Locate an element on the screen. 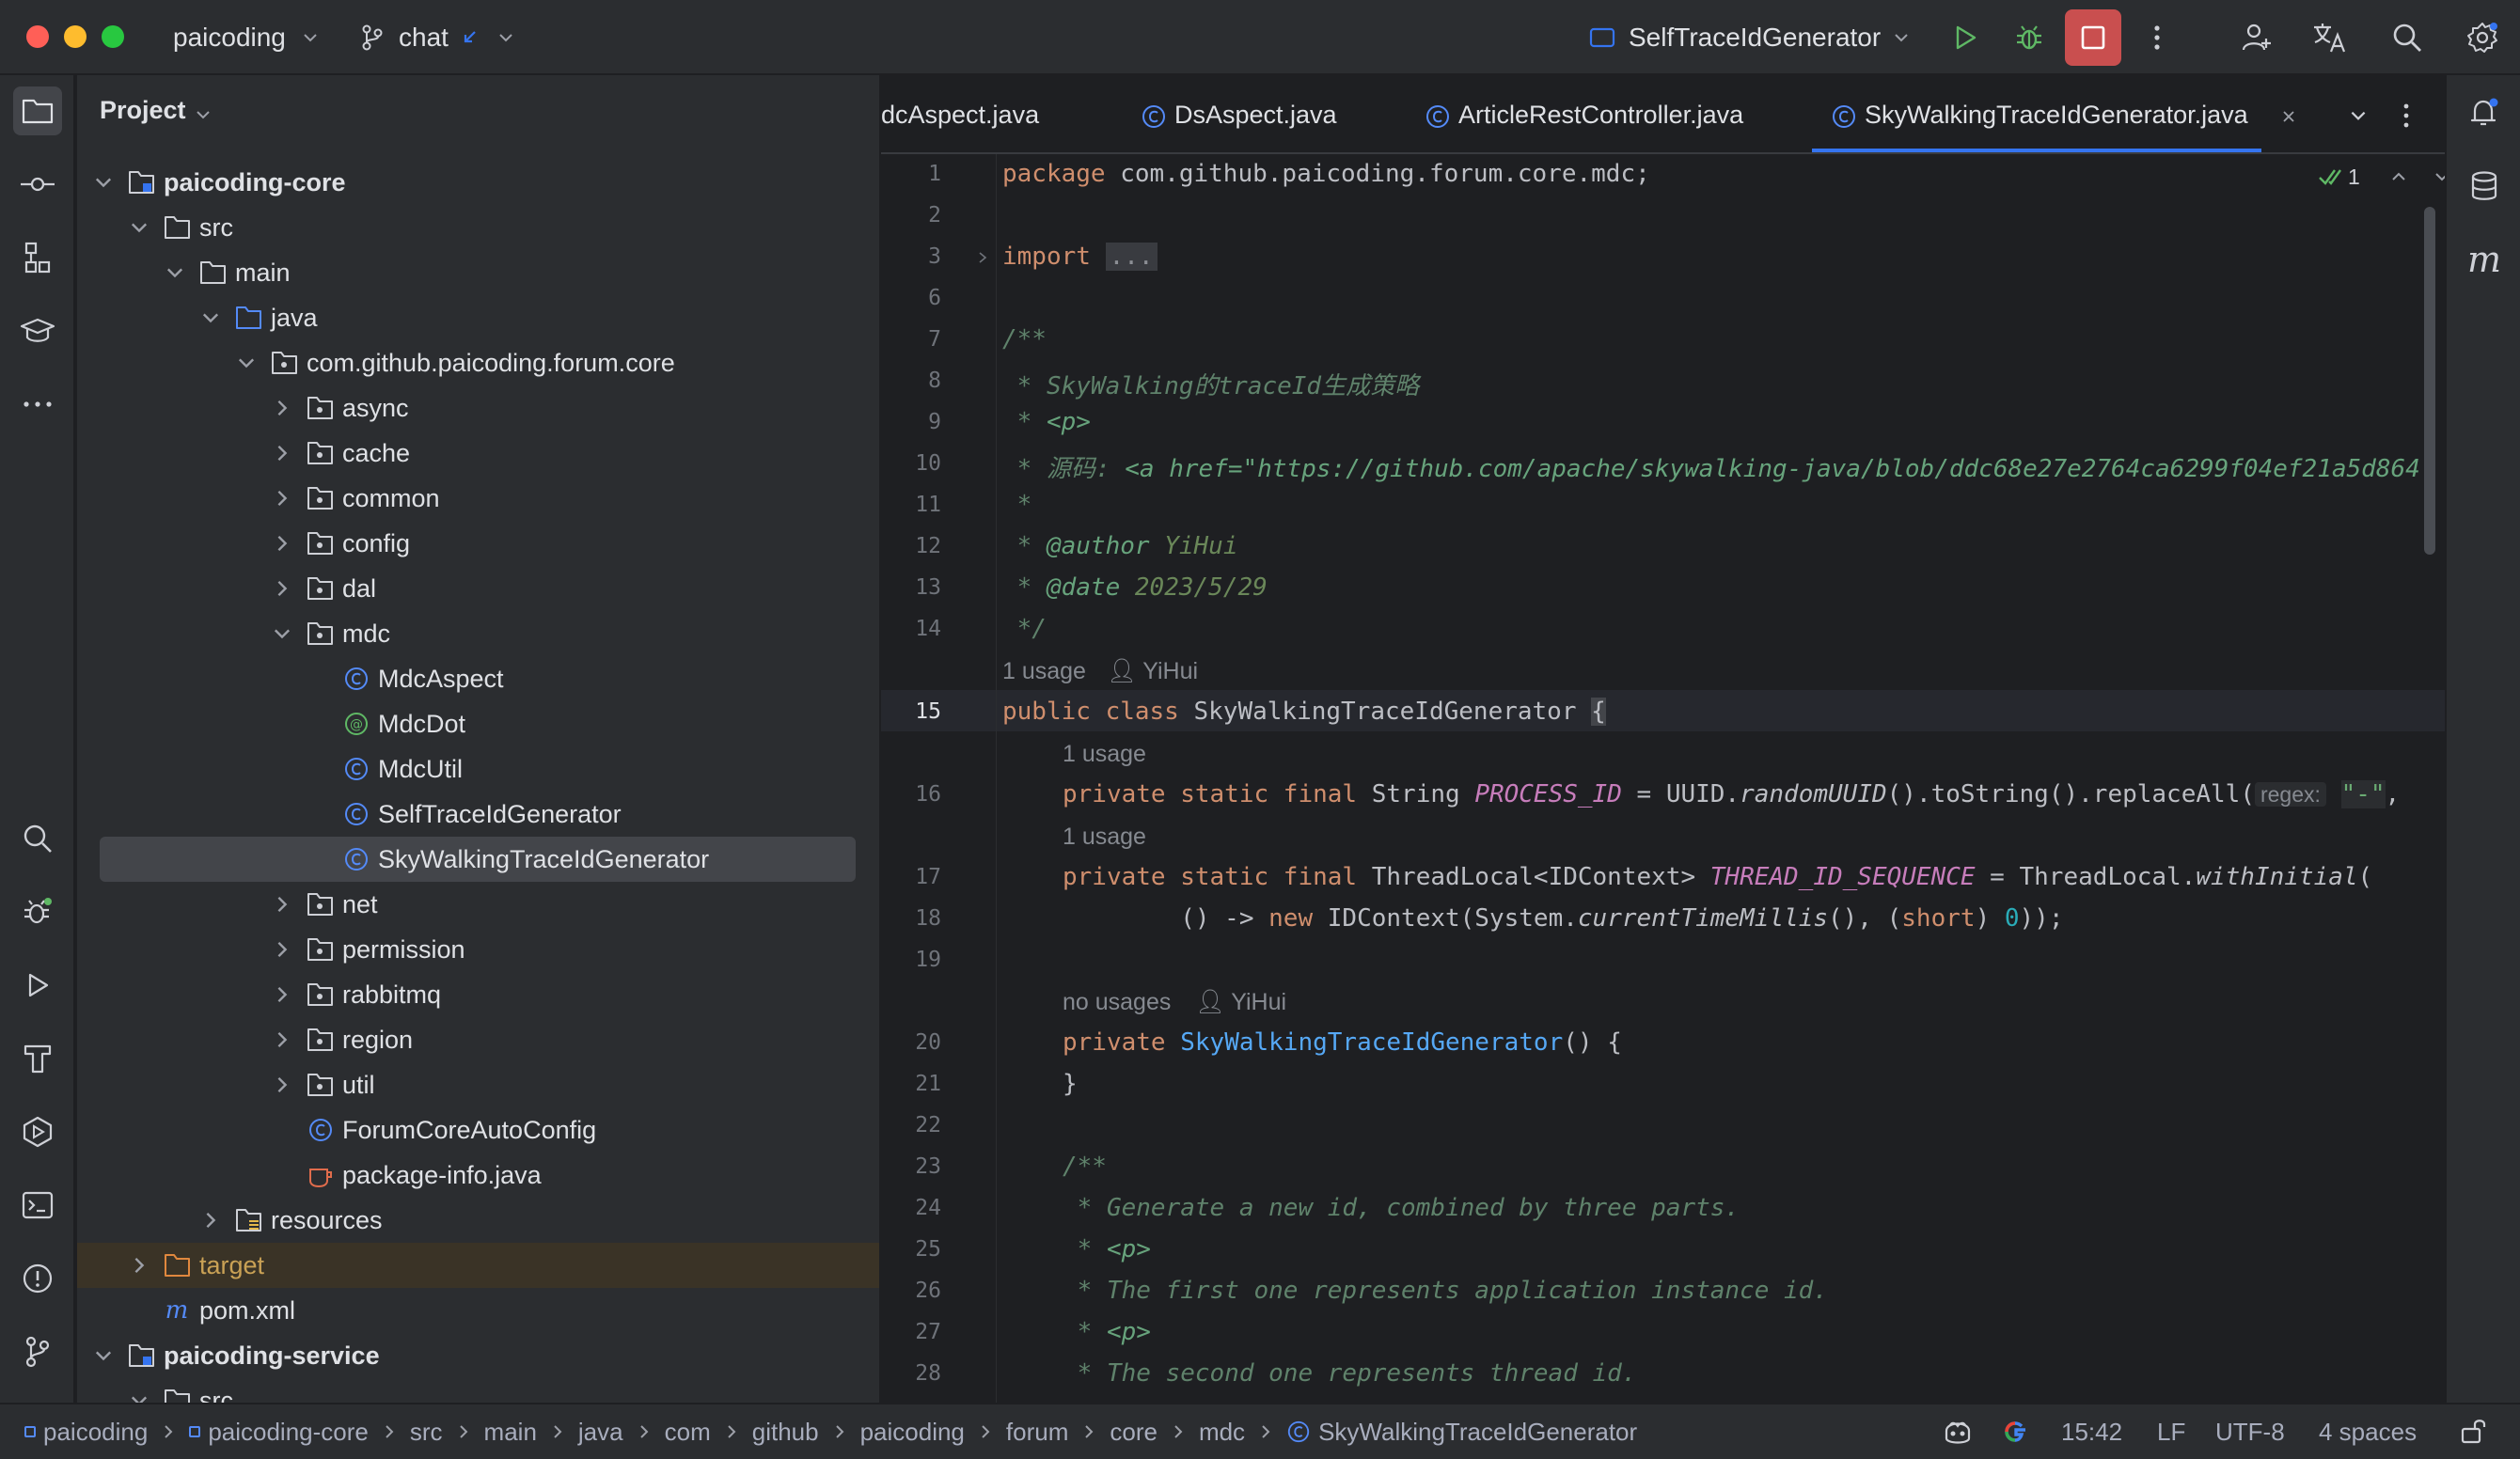 The width and height of the screenshot is (2520, 1459). vertical-scrollbar is located at coordinates (2429, 381).